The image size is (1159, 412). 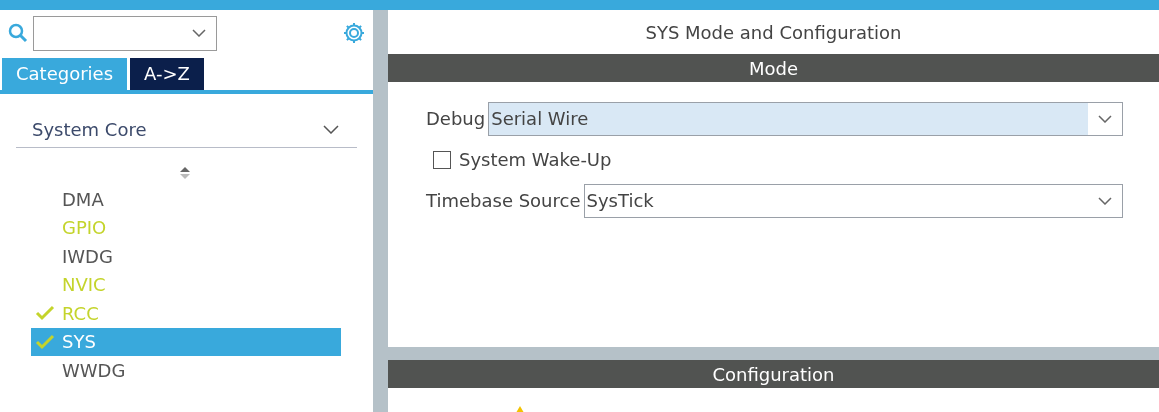 I want to click on list-item: DMA, so click(x=186, y=199).